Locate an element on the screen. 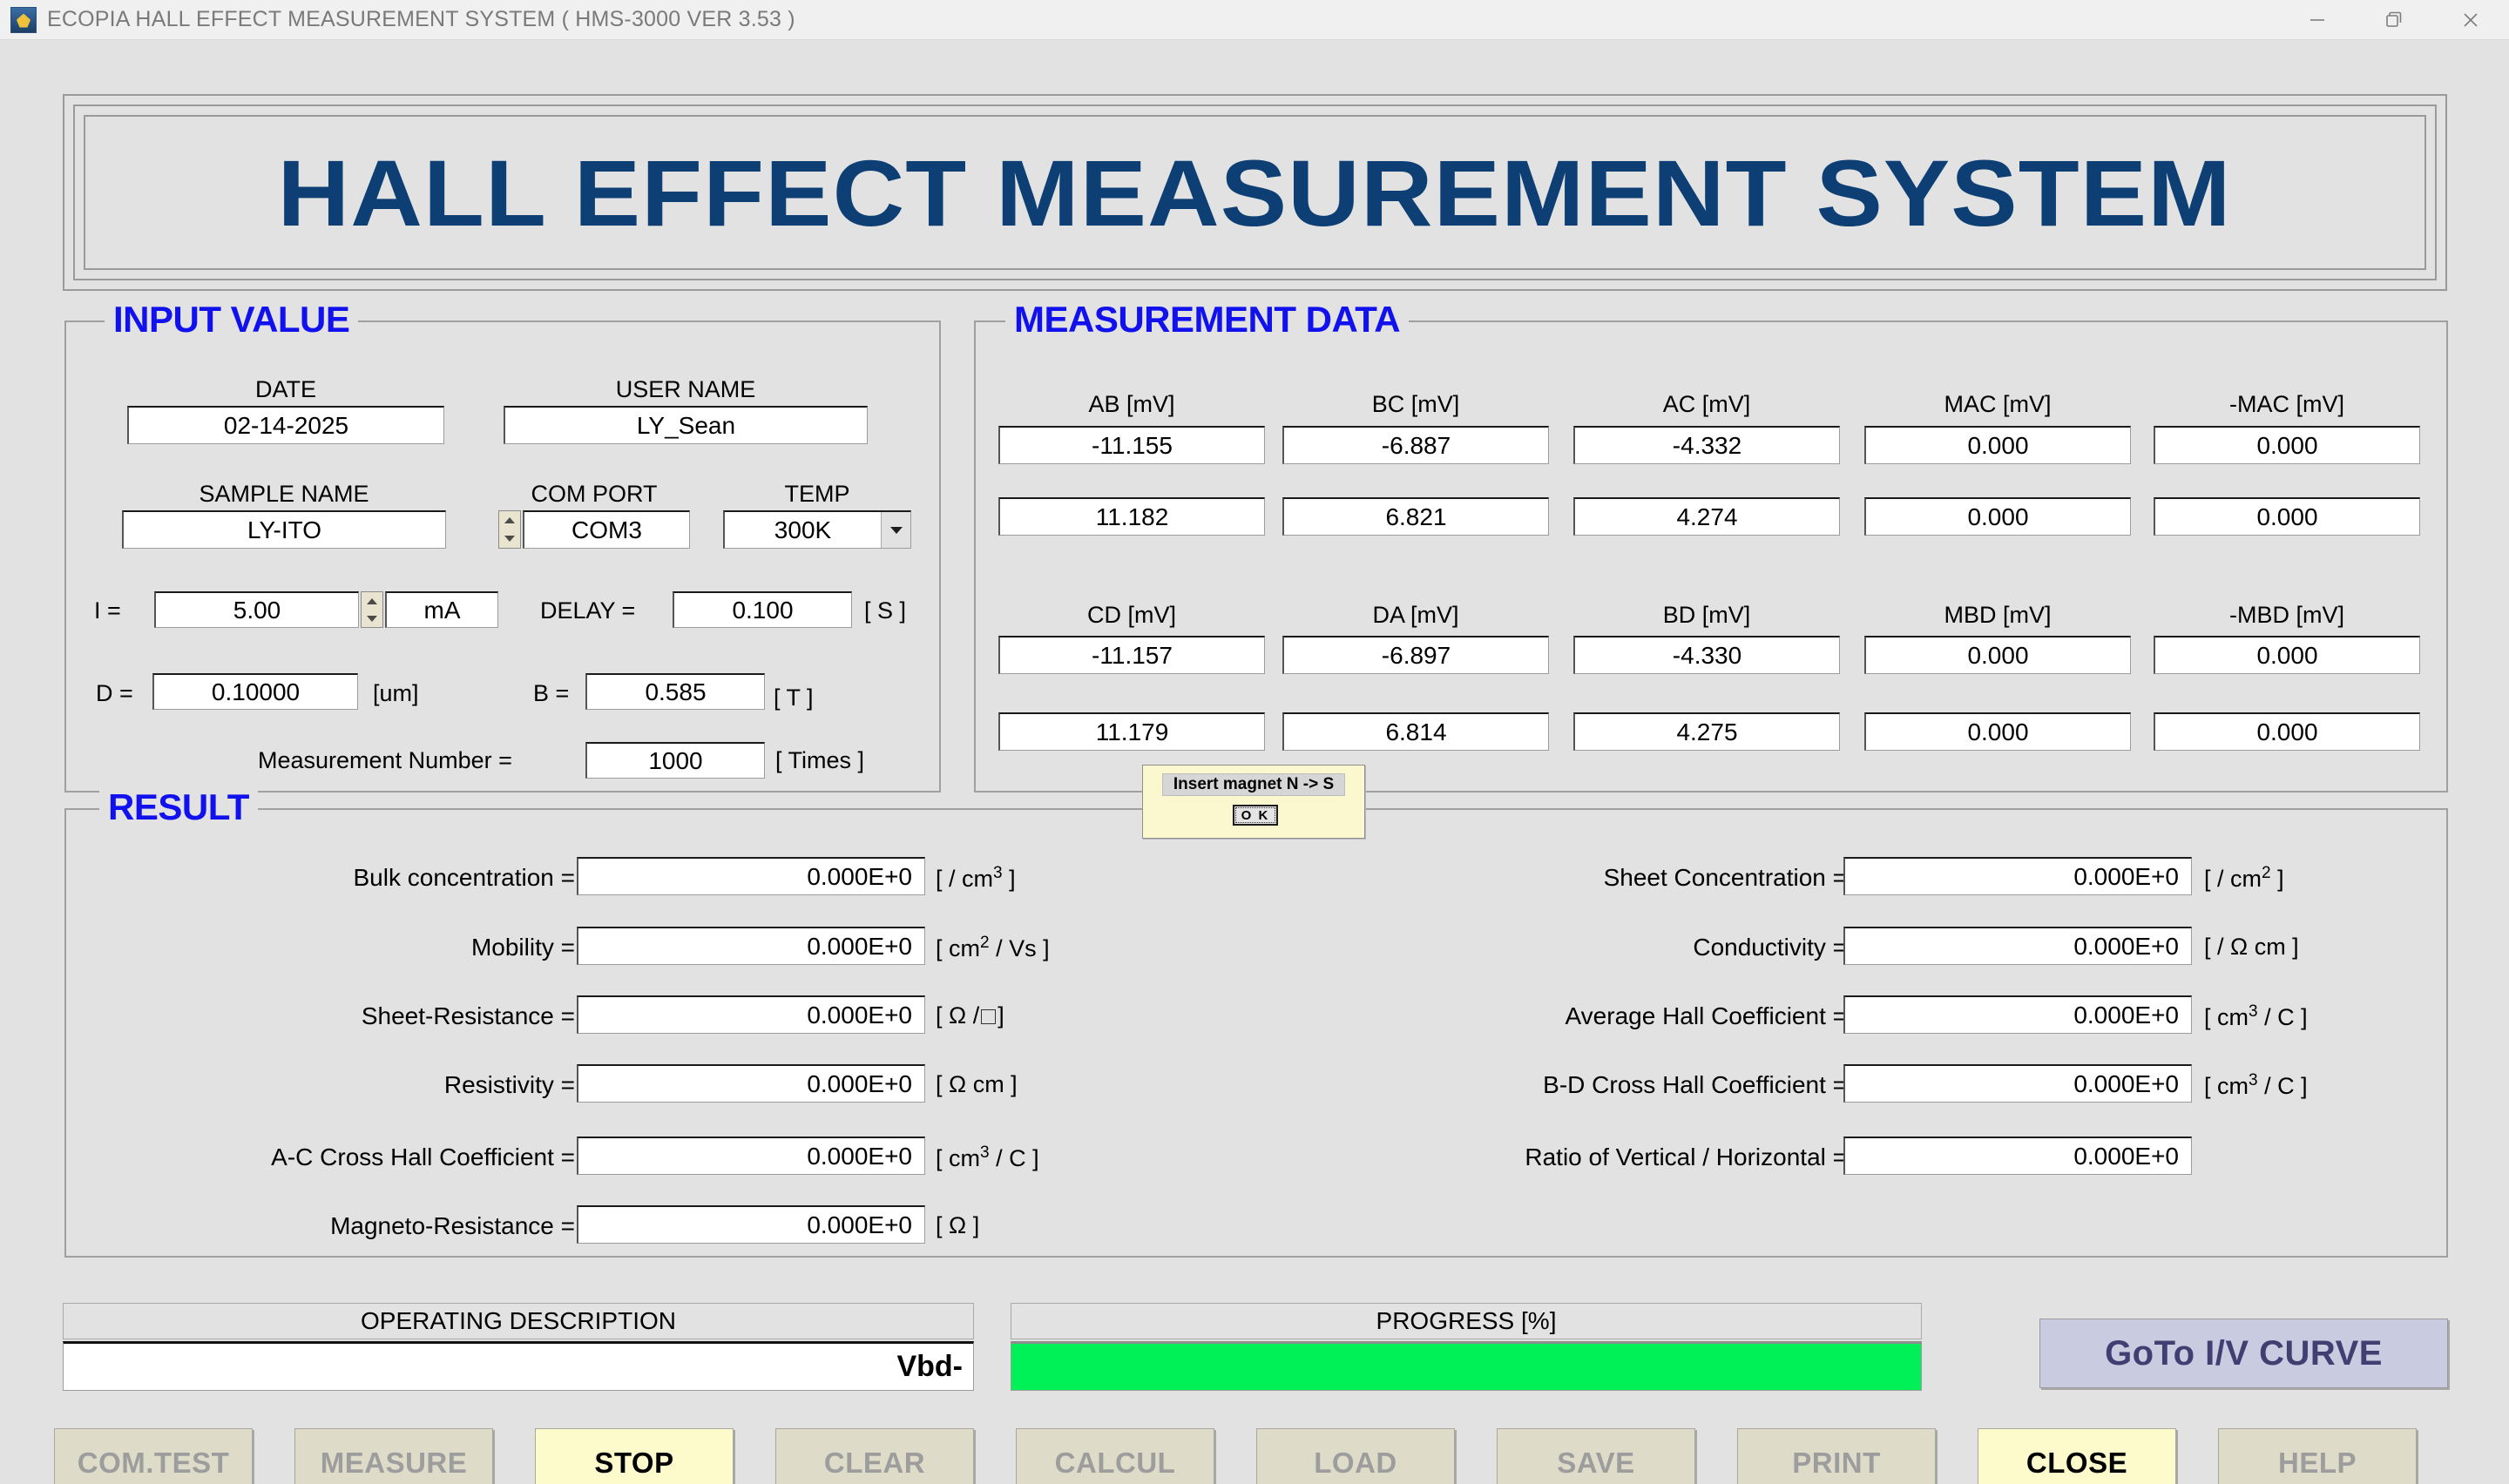 Image resolution: width=2509 pixels, height=1484 pixels. meas-value-mbd-1: 0.000 is located at coordinates (1997, 655).